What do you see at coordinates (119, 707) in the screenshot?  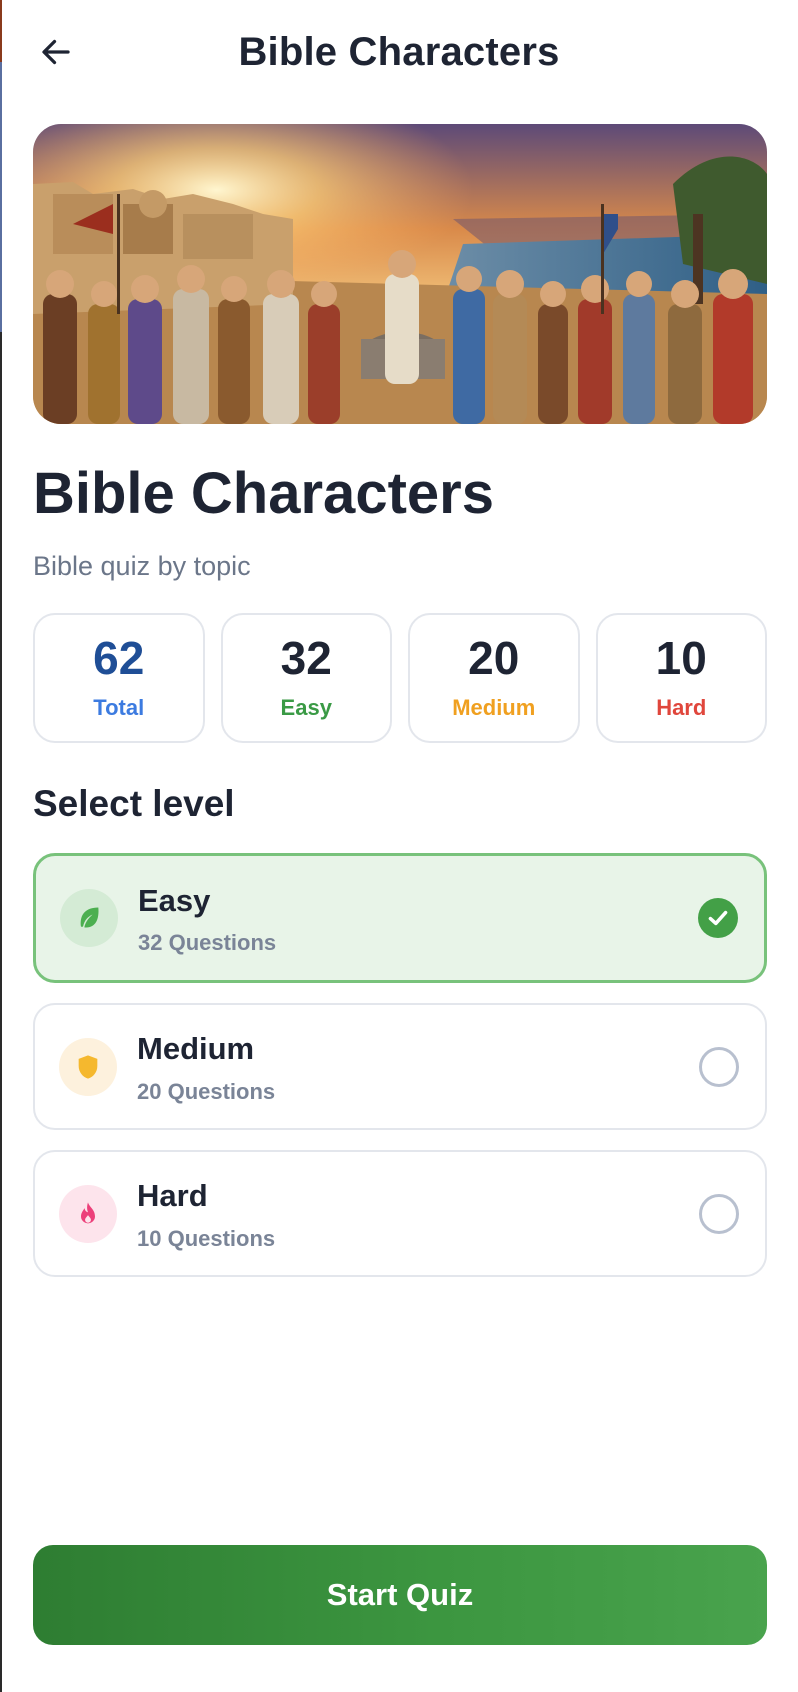 I see `stat-label: Total` at bounding box center [119, 707].